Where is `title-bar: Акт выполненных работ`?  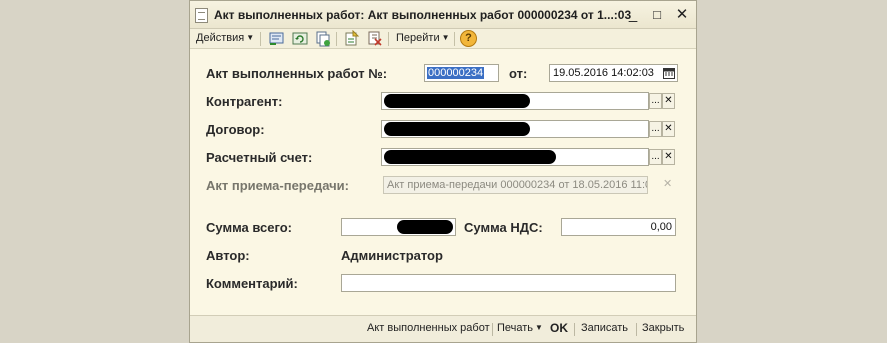 title-bar: Акт выполненных работ is located at coordinates (443, 15).